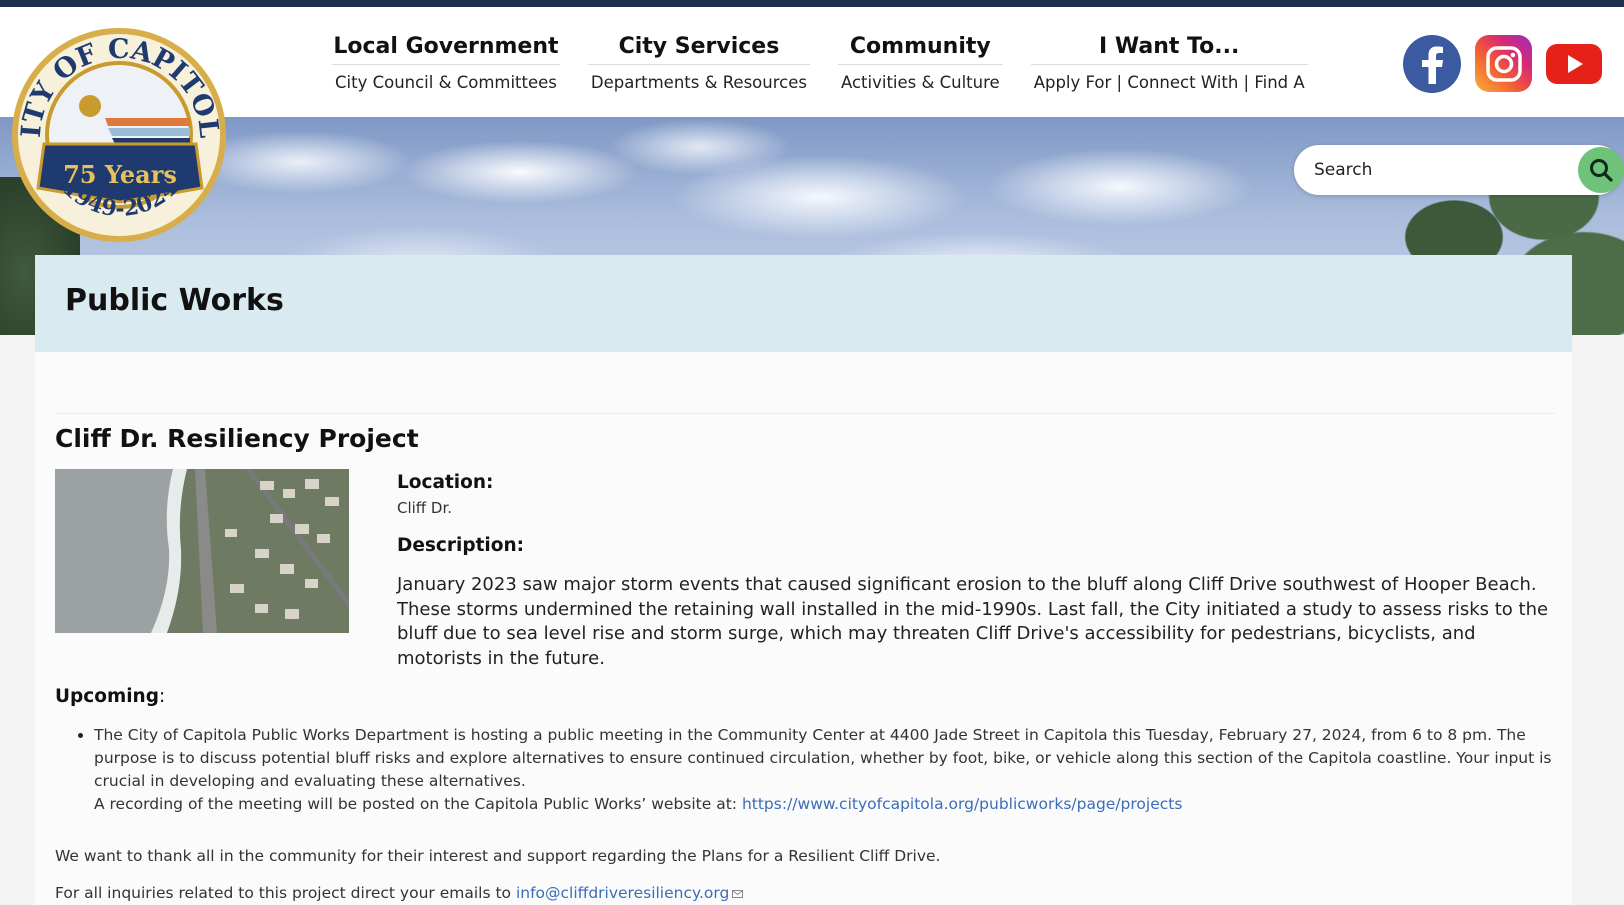 This screenshot has height=905, width=1624. What do you see at coordinates (1432, 64) in the screenshot?
I see `facebook-icon` at bounding box center [1432, 64].